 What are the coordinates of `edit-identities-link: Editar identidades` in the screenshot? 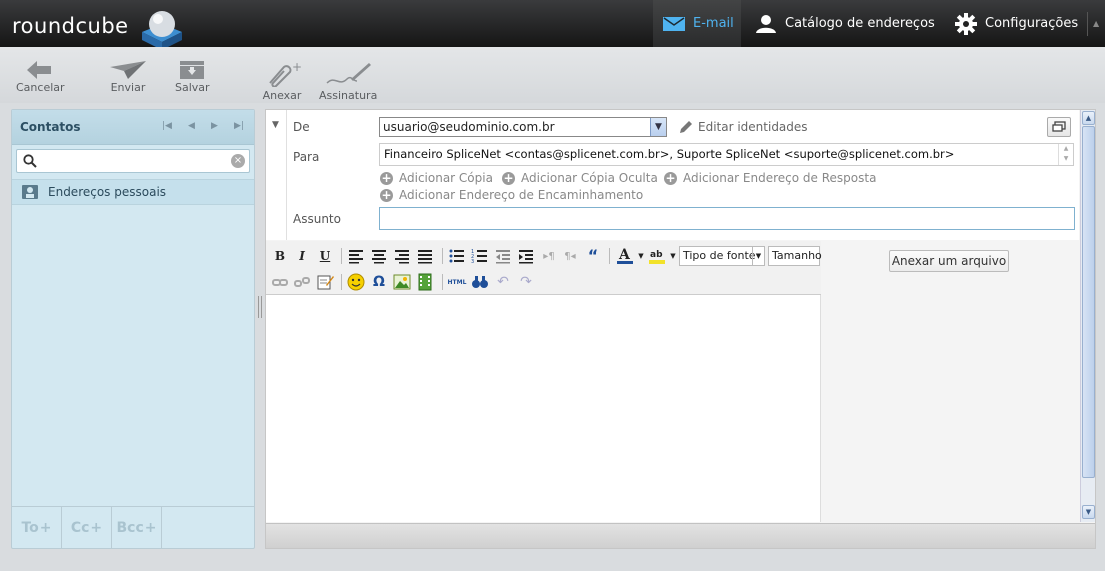 It's located at (743, 127).